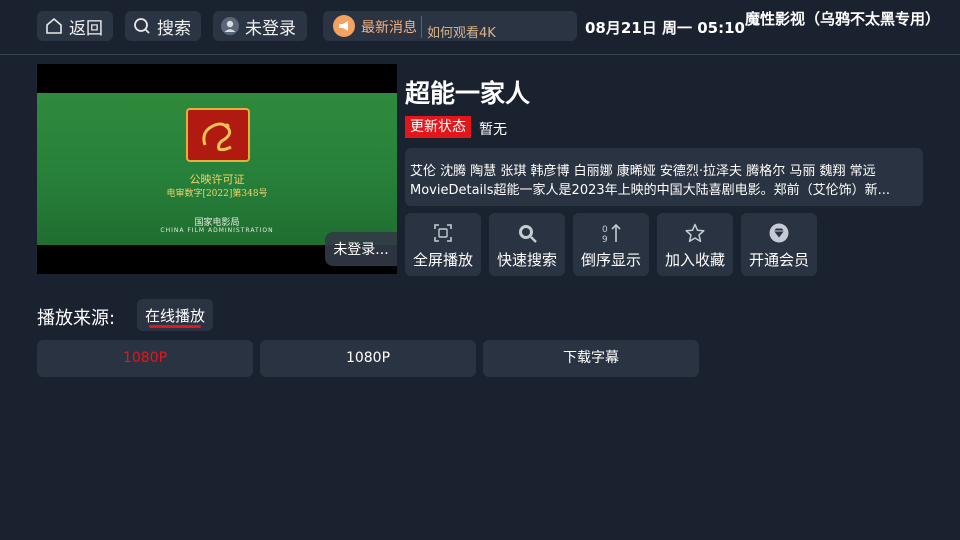  I want to click on quick-search-button: 快速搜索, so click(527, 244).